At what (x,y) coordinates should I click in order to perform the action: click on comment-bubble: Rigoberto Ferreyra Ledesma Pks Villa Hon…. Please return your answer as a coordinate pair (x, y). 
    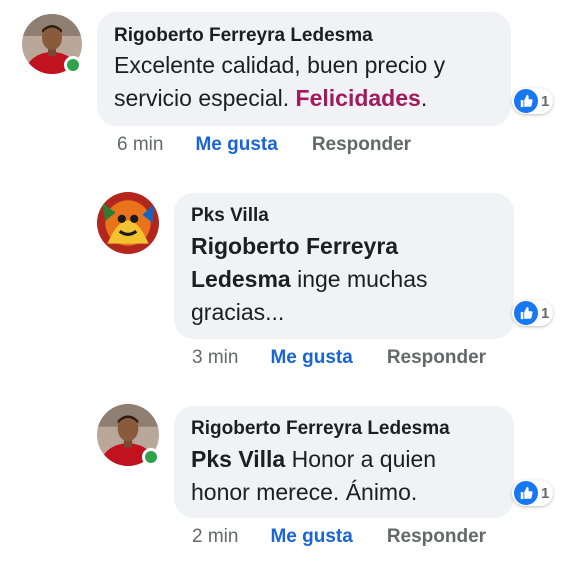
    Looking at the image, I should click on (344, 462).